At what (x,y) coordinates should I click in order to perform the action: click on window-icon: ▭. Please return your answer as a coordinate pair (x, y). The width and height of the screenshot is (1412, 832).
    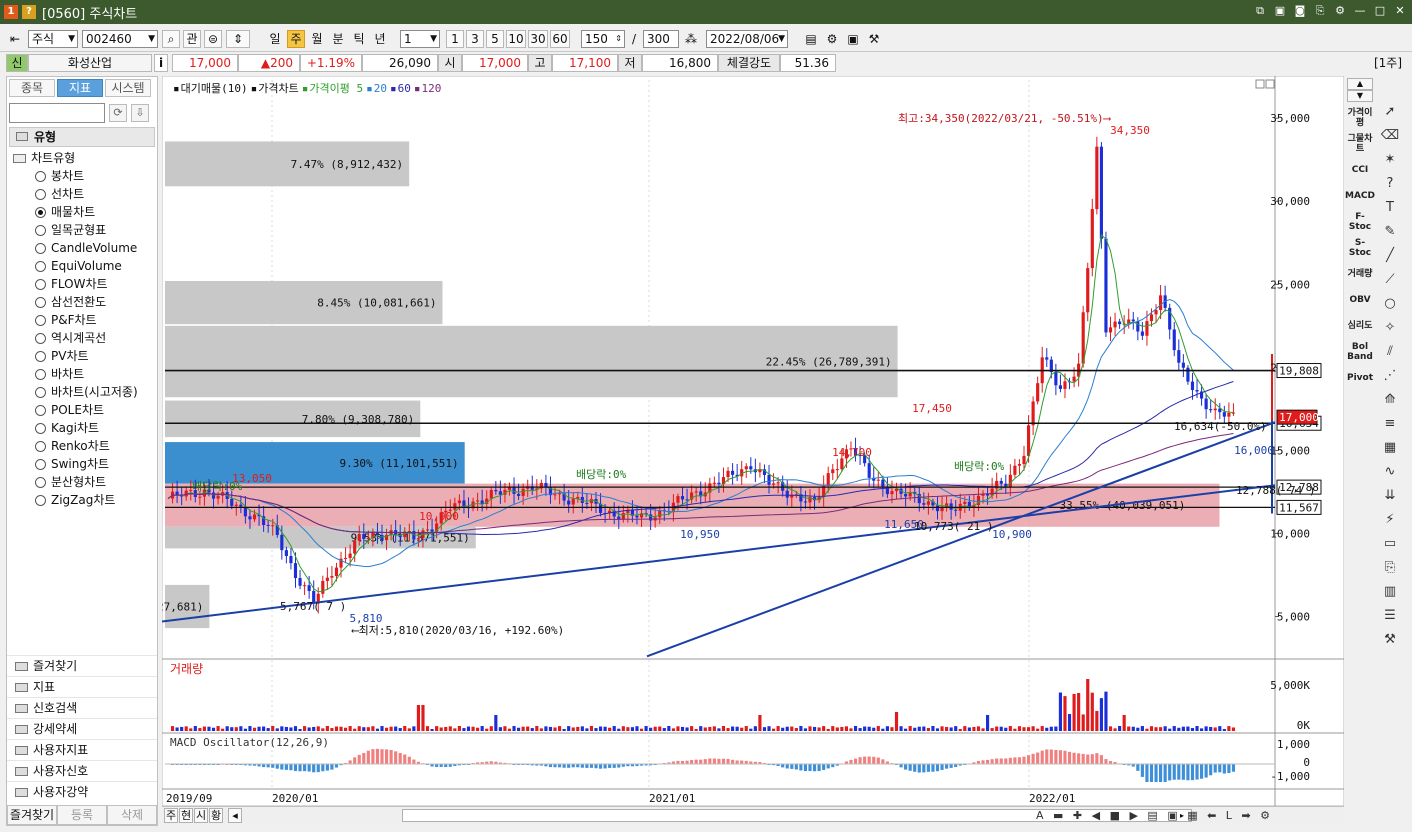
    Looking at the image, I should click on (1390, 544).